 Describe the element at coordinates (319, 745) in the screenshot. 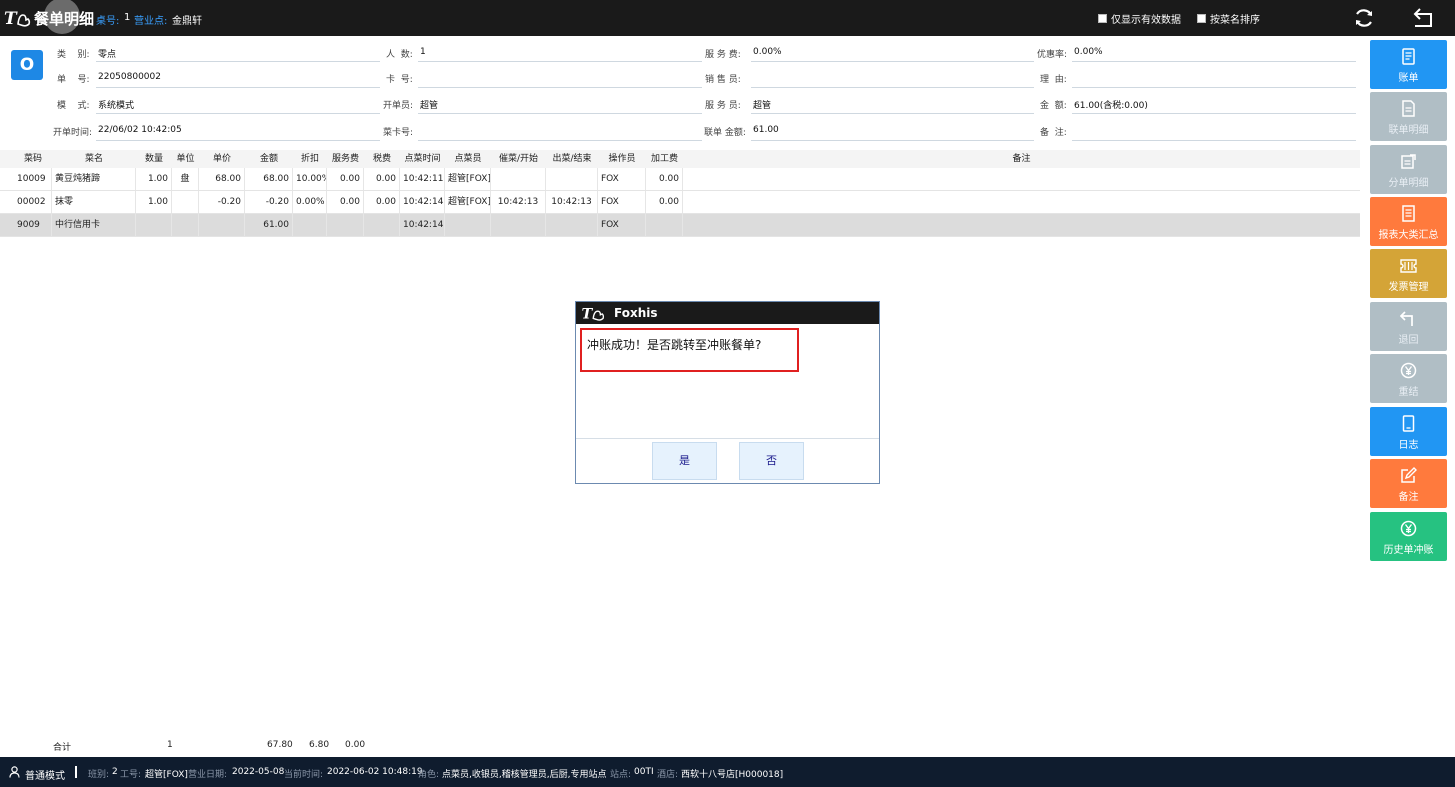

I see `totals-discount: 6.80` at that location.